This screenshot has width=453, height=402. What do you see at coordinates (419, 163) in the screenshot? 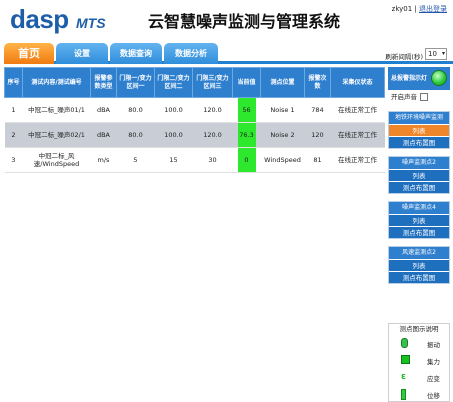
I see `group-title: 噪声监测点2` at bounding box center [419, 163].